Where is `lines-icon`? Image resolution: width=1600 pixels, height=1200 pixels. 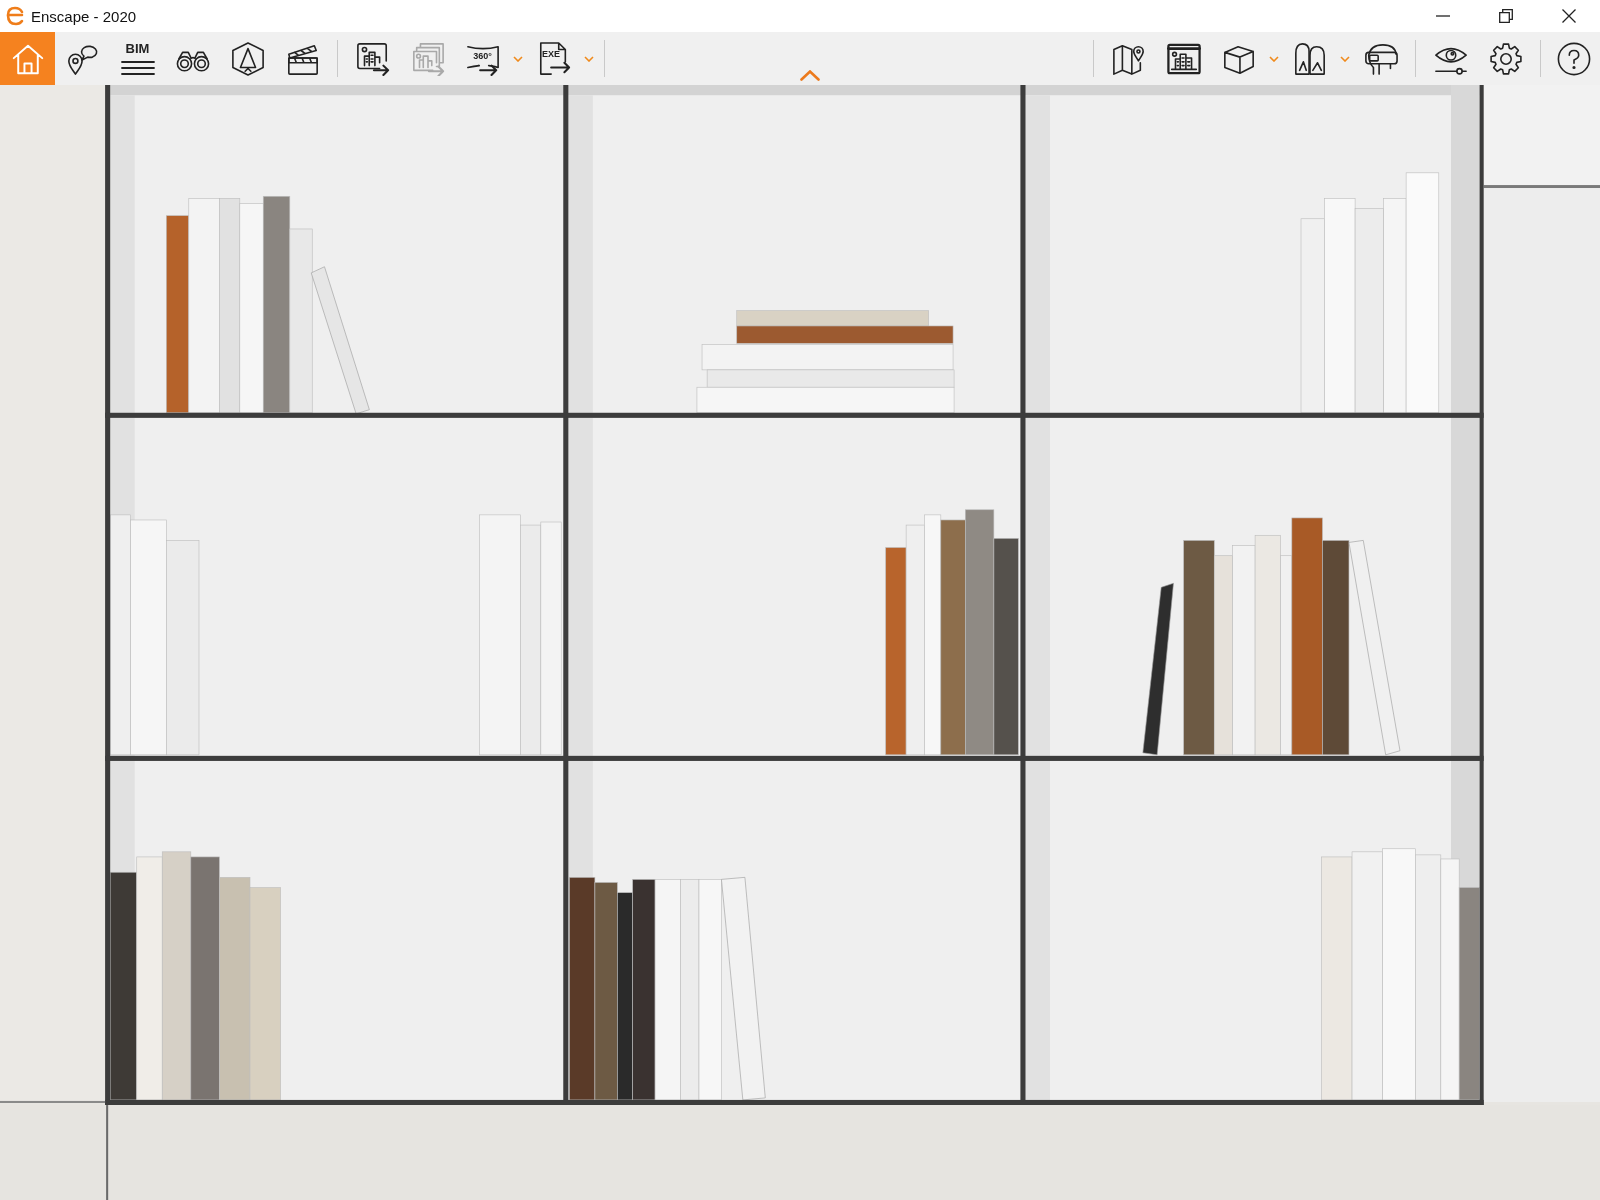
lines-icon is located at coordinates (137, 67).